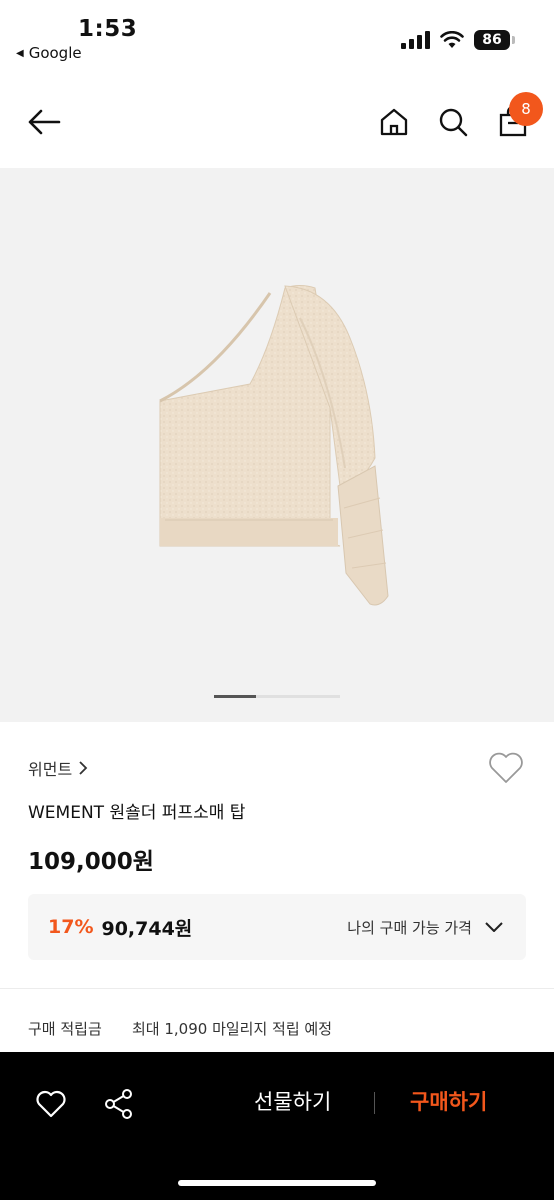  Describe the element at coordinates (292, 1101) in the screenshot. I see `gift-button: 선물하기` at that location.